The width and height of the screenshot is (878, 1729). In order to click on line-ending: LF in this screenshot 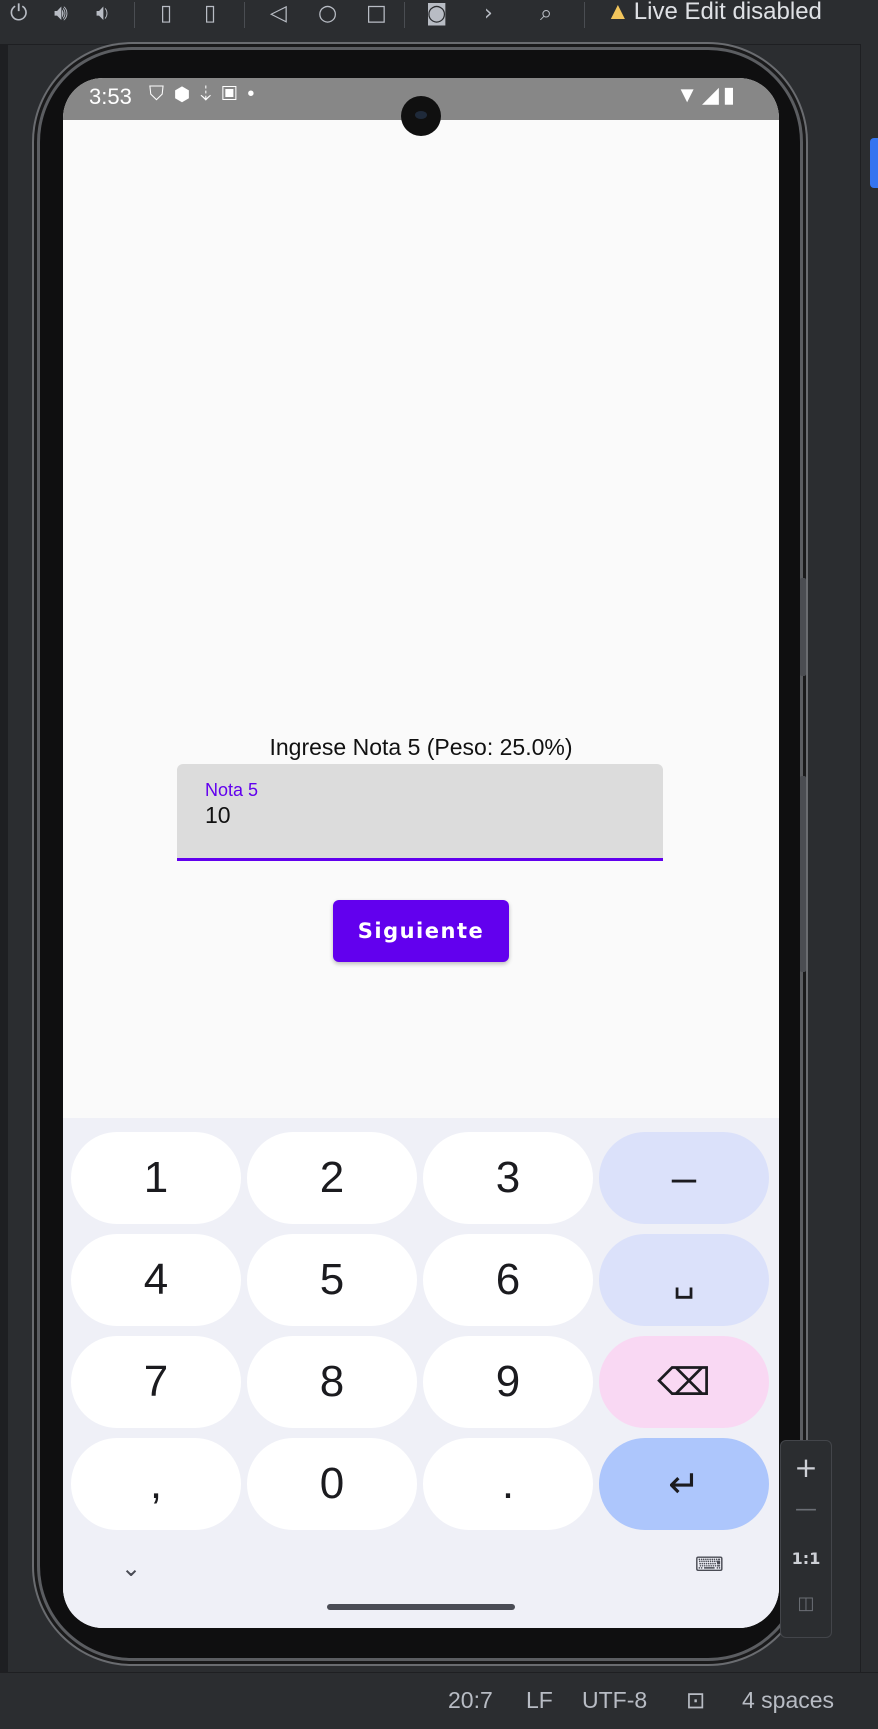, I will do `click(539, 1700)`.